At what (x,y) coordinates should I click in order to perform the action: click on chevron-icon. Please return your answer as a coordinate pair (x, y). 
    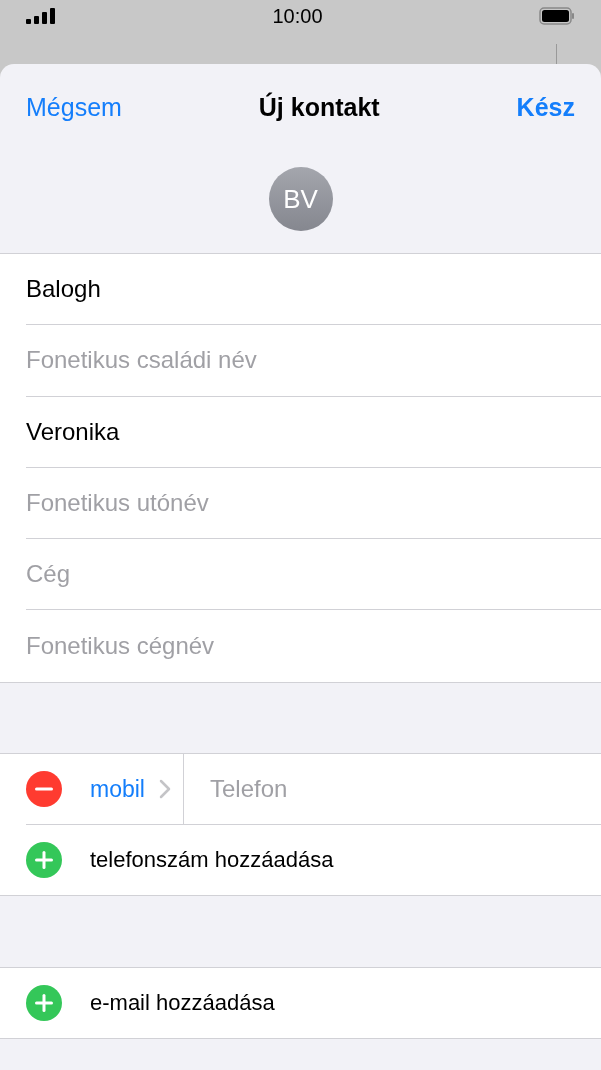
    Looking at the image, I should click on (164, 788).